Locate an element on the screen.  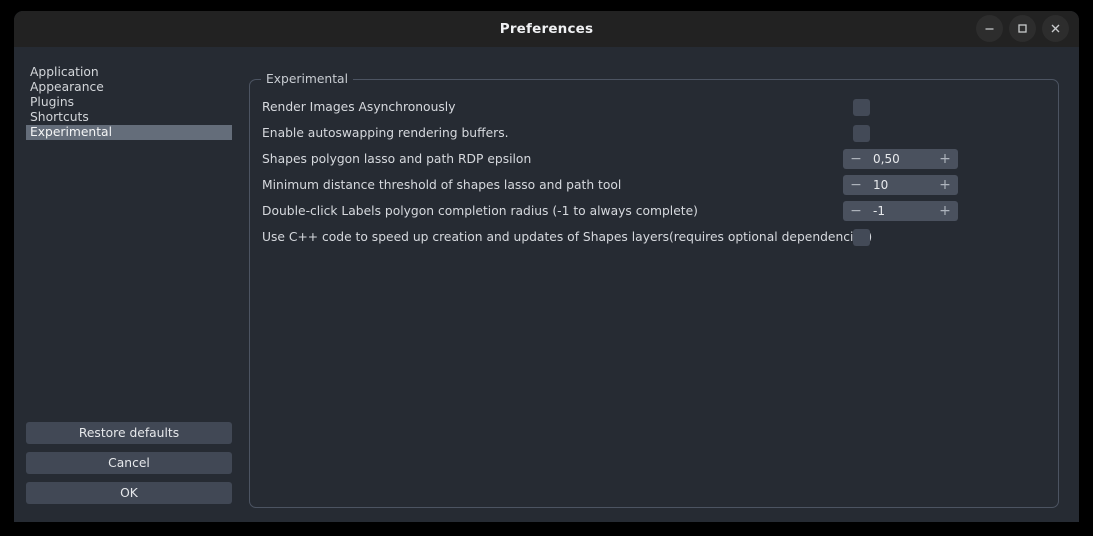
cancel-button: Cancel is located at coordinates (129, 463).